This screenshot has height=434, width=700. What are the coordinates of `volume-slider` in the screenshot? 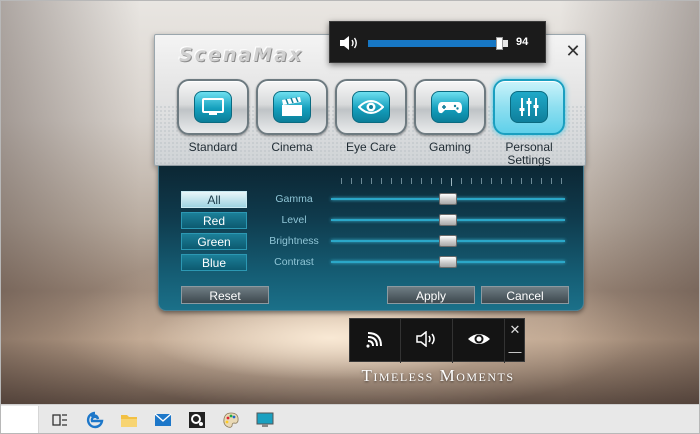 It's located at (438, 43).